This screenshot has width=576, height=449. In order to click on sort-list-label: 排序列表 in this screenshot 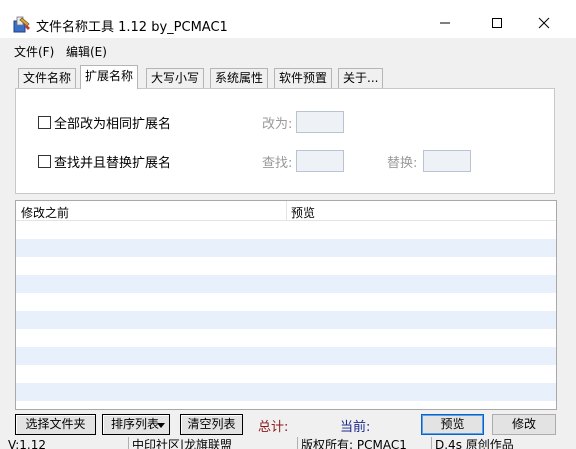, I will do `click(135, 424)`.